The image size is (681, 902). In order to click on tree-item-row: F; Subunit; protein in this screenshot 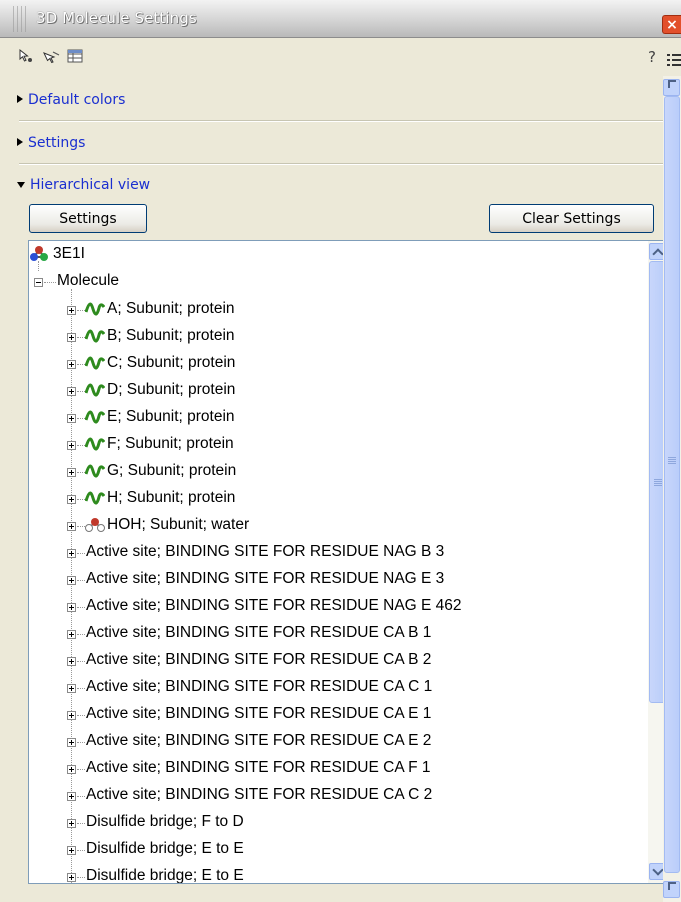, I will do `click(329, 444)`.